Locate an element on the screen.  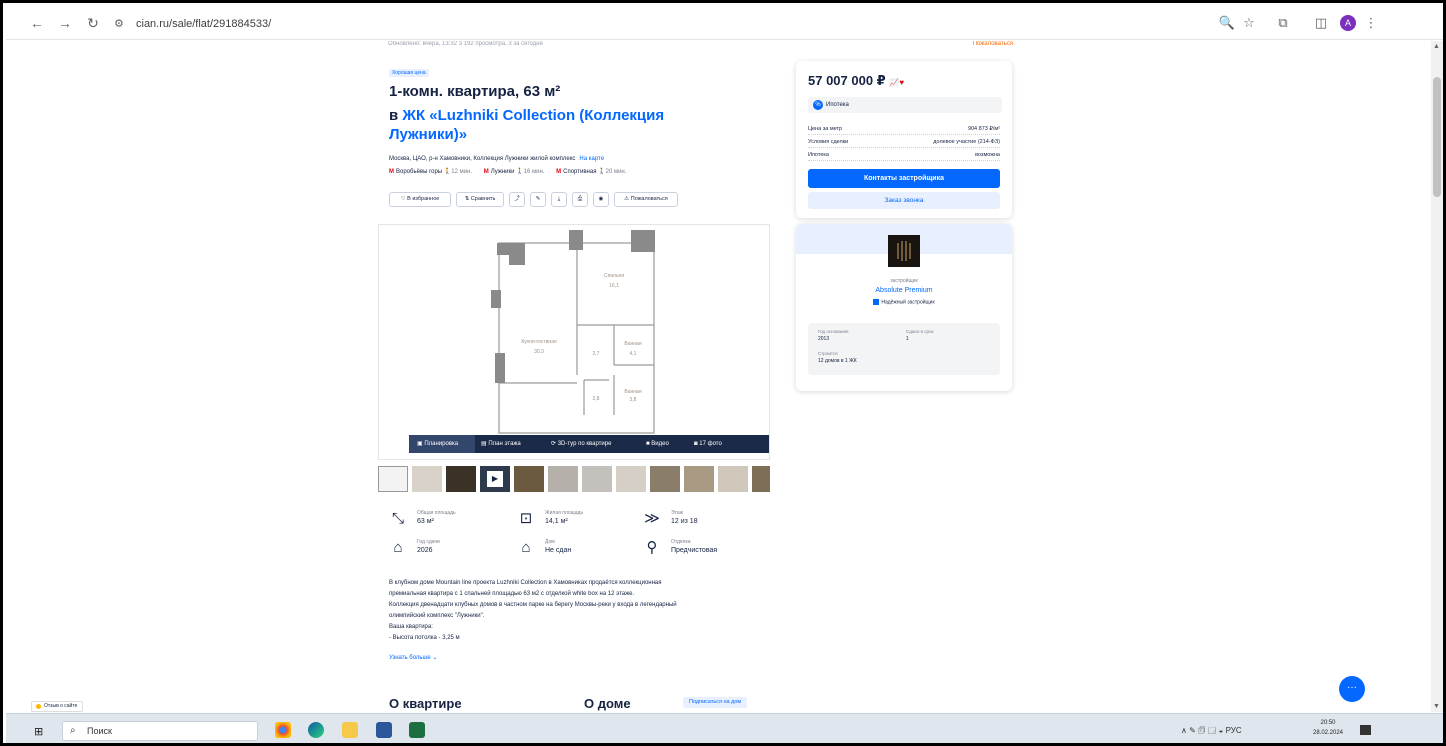
taskbar-search: ⌕ Поиск is located at coordinates (160, 731).